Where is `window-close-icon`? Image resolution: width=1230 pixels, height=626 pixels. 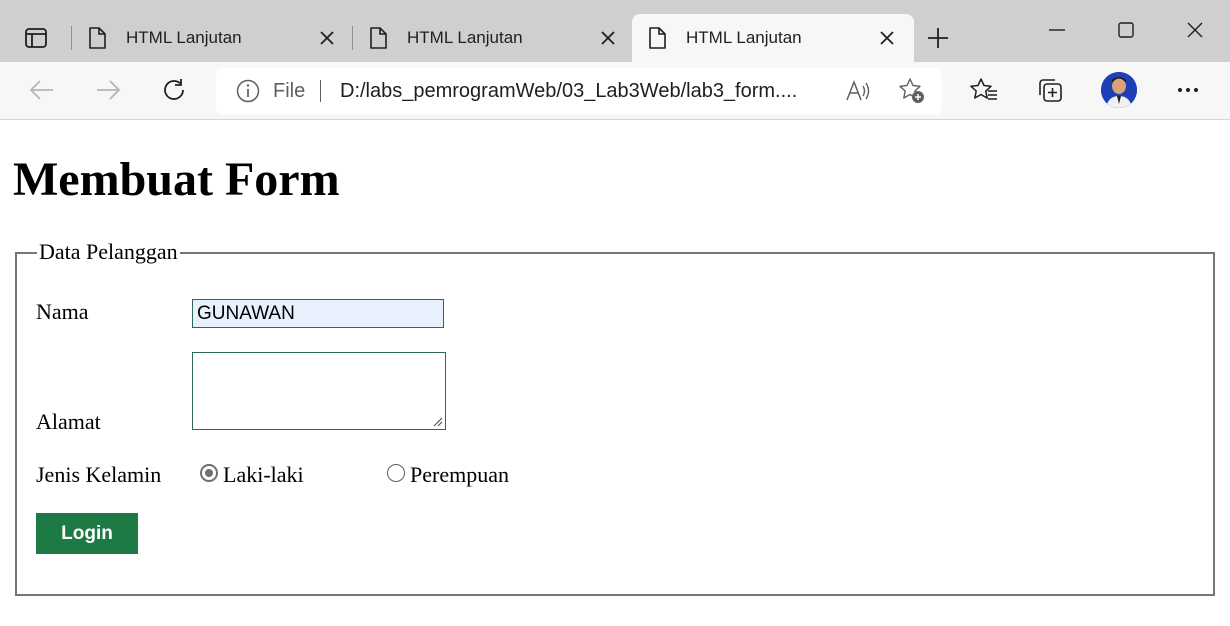
window-close-icon is located at coordinates (1195, 30).